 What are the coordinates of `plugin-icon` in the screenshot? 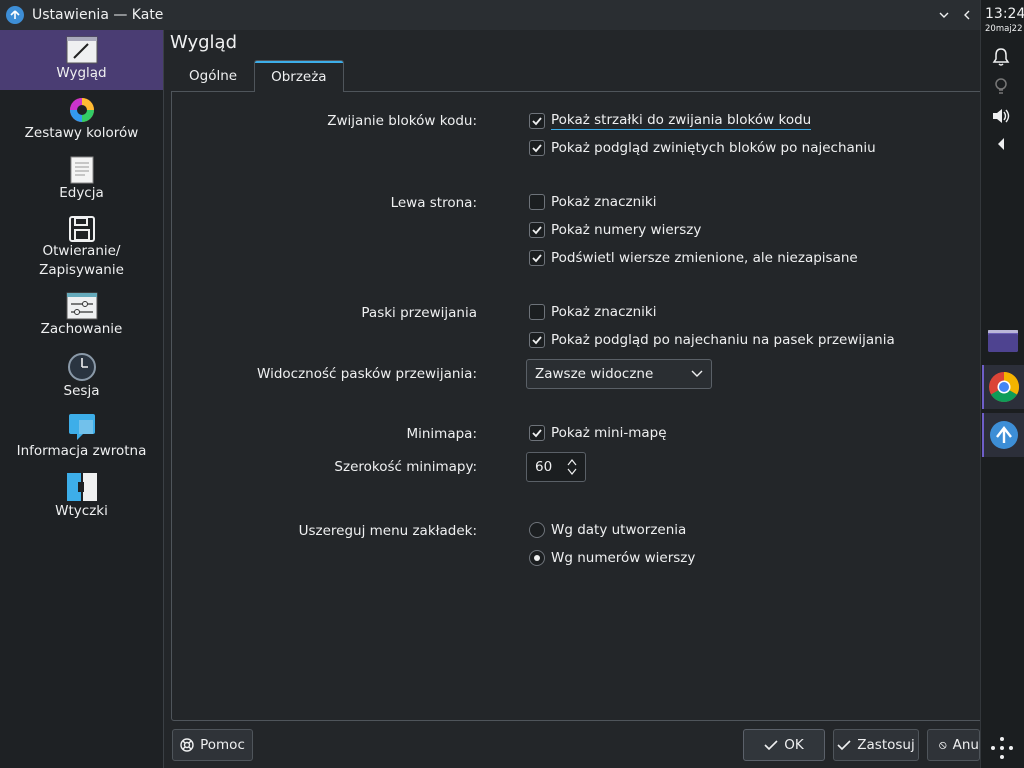 It's located at (81, 487).